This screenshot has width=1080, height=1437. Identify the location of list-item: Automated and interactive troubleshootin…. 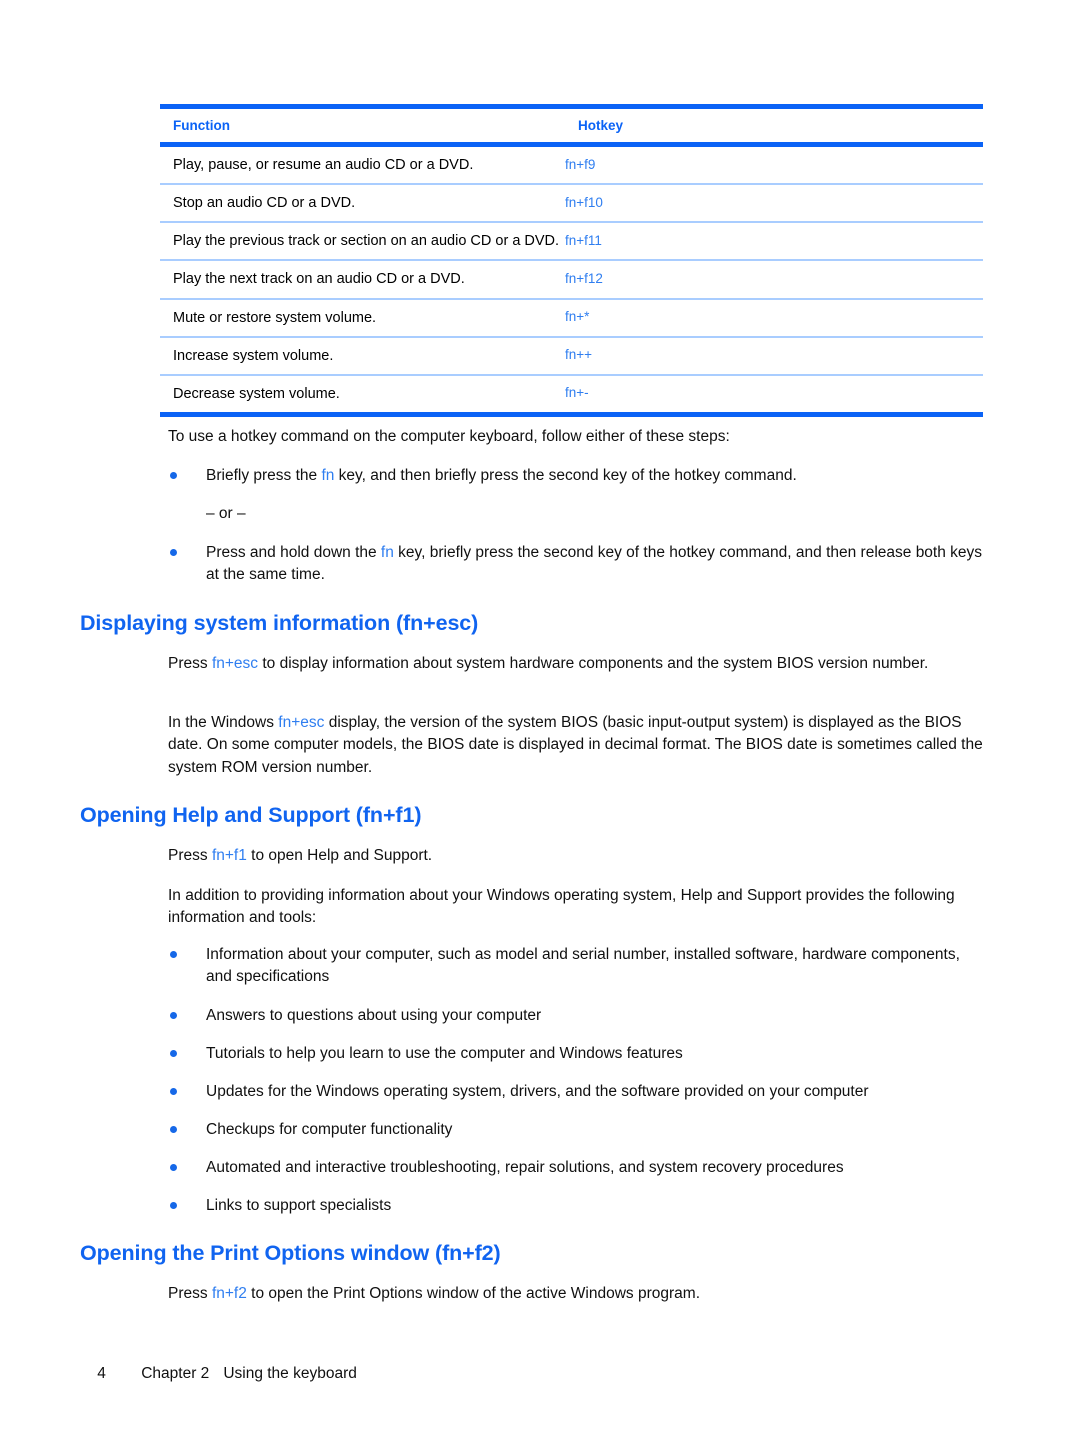
(576, 1168).